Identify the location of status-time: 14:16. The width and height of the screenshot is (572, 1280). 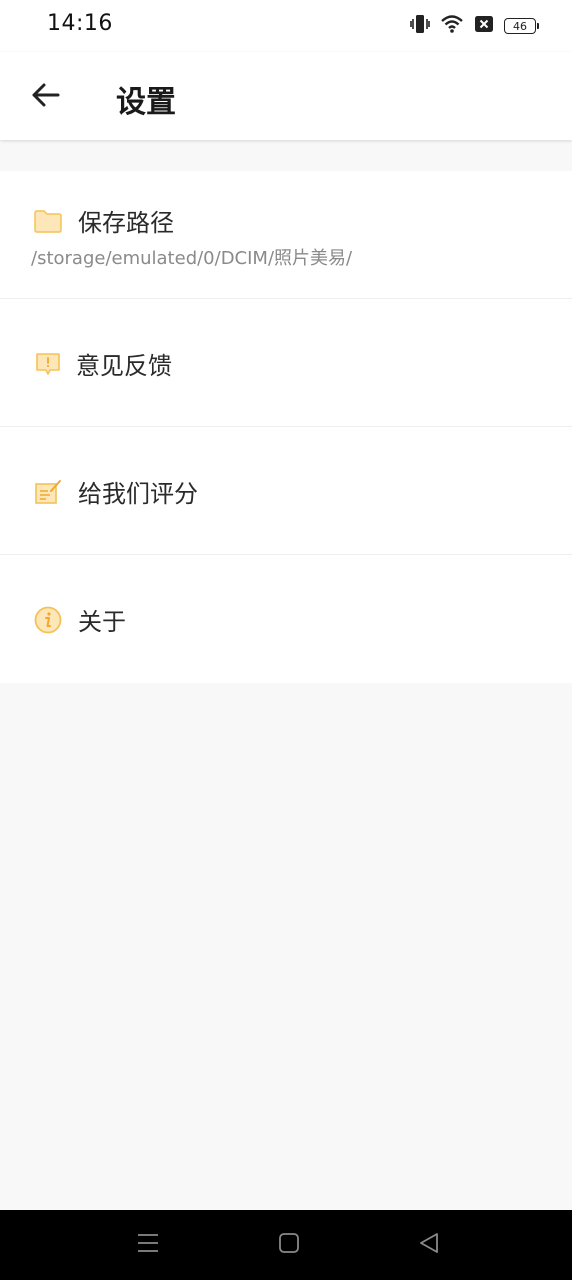
(80, 23).